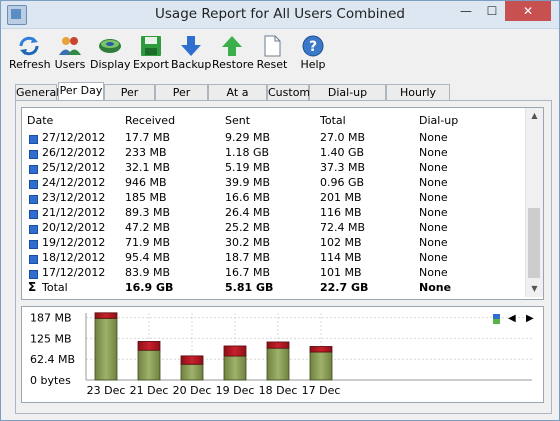 This screenshot has width=560, height=421. I want to click on backup-button: Backup, so click(191, 53).